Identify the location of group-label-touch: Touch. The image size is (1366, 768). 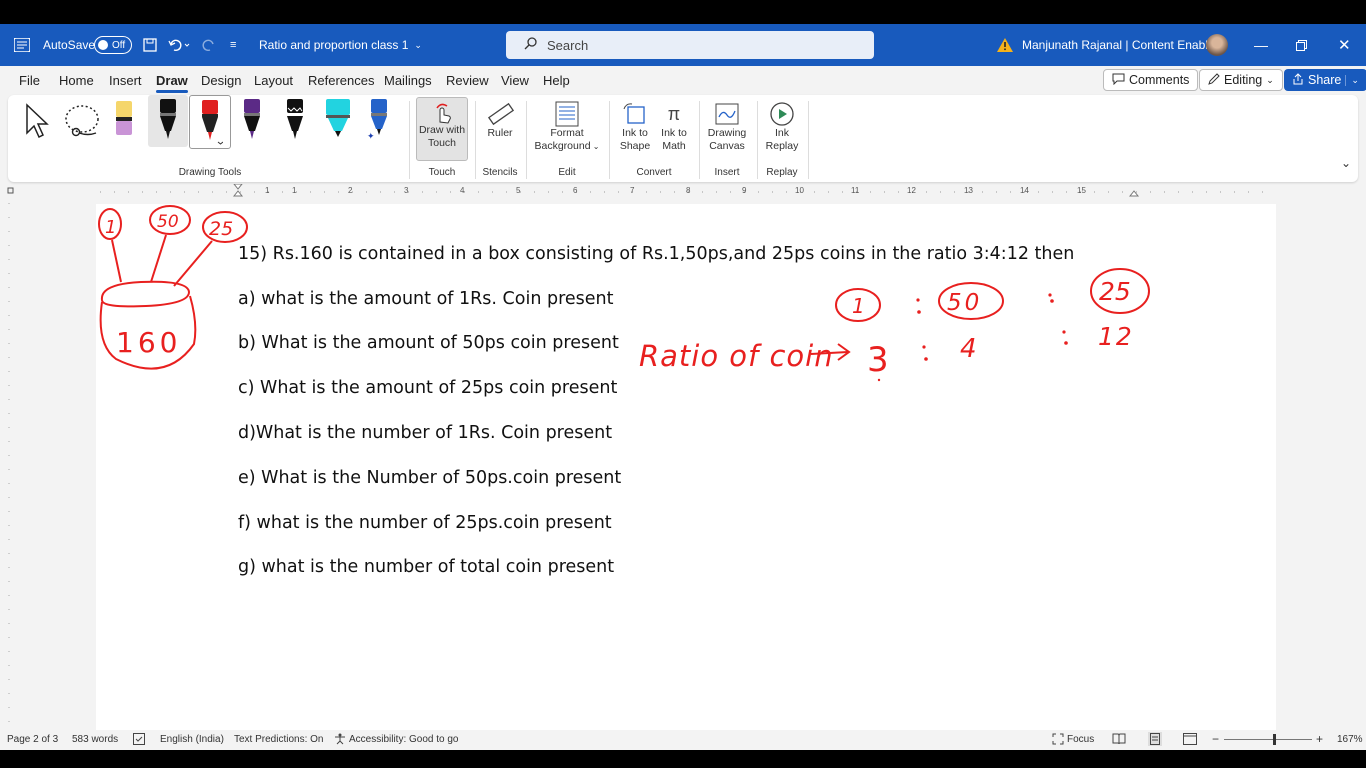
(442, 172).